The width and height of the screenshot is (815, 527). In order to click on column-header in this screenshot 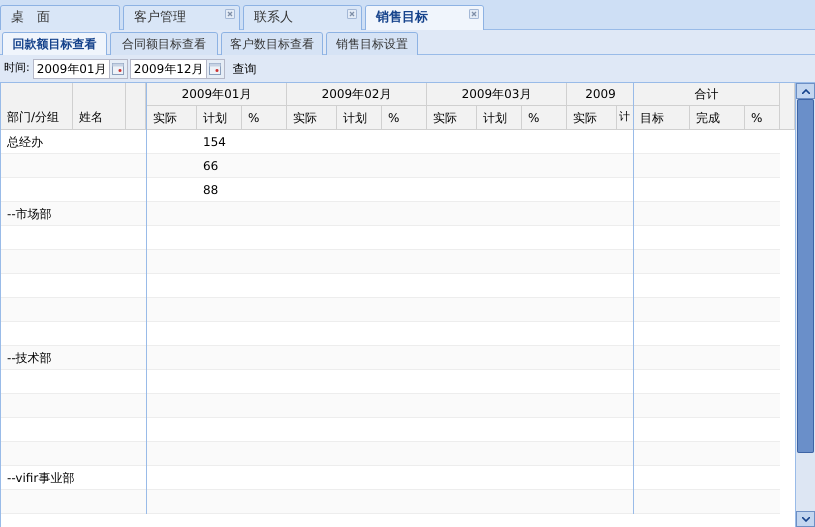, I will do `click(787, 106)`.